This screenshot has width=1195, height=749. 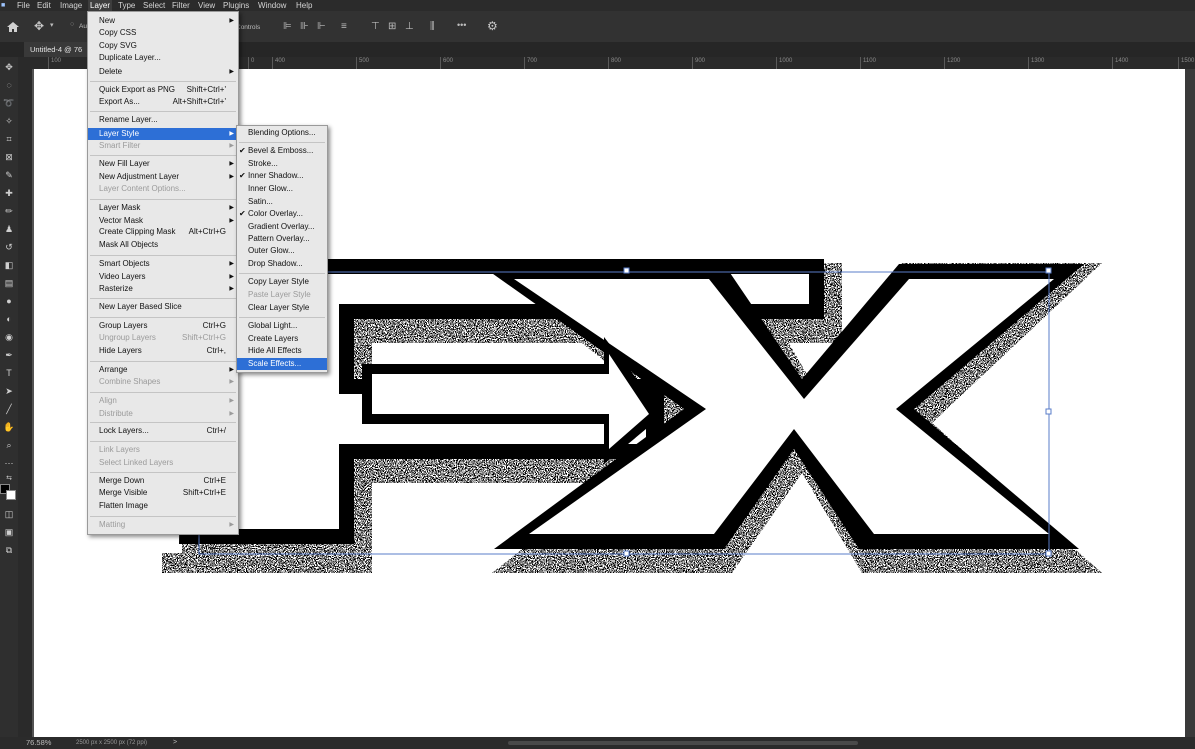 I want to click on menu-file: File, so click(x=23, y=5).